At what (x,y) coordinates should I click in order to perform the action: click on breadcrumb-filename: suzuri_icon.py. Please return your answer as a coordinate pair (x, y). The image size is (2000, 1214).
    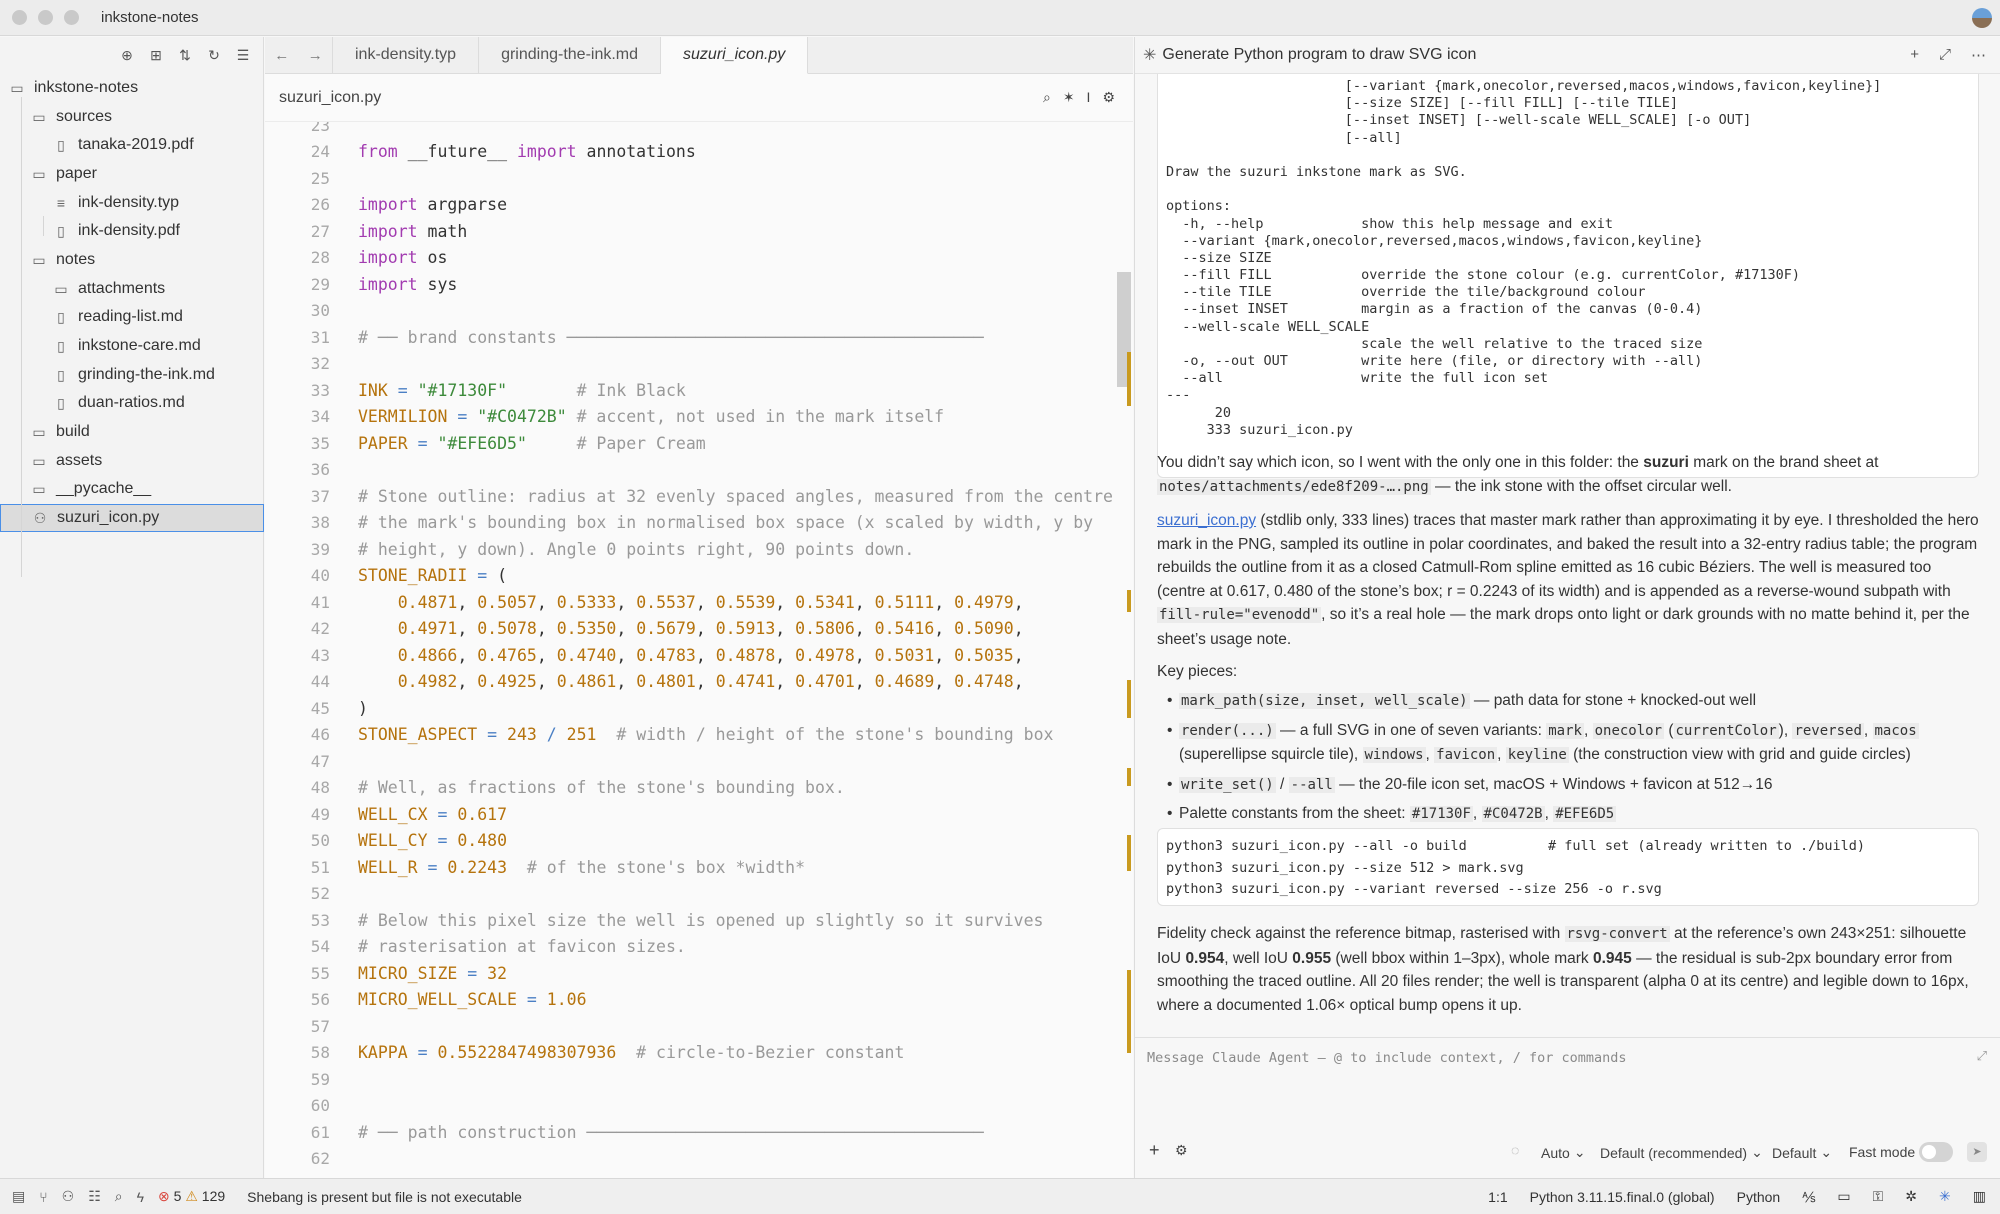
    Looking at the image, I should click on (330, 98).